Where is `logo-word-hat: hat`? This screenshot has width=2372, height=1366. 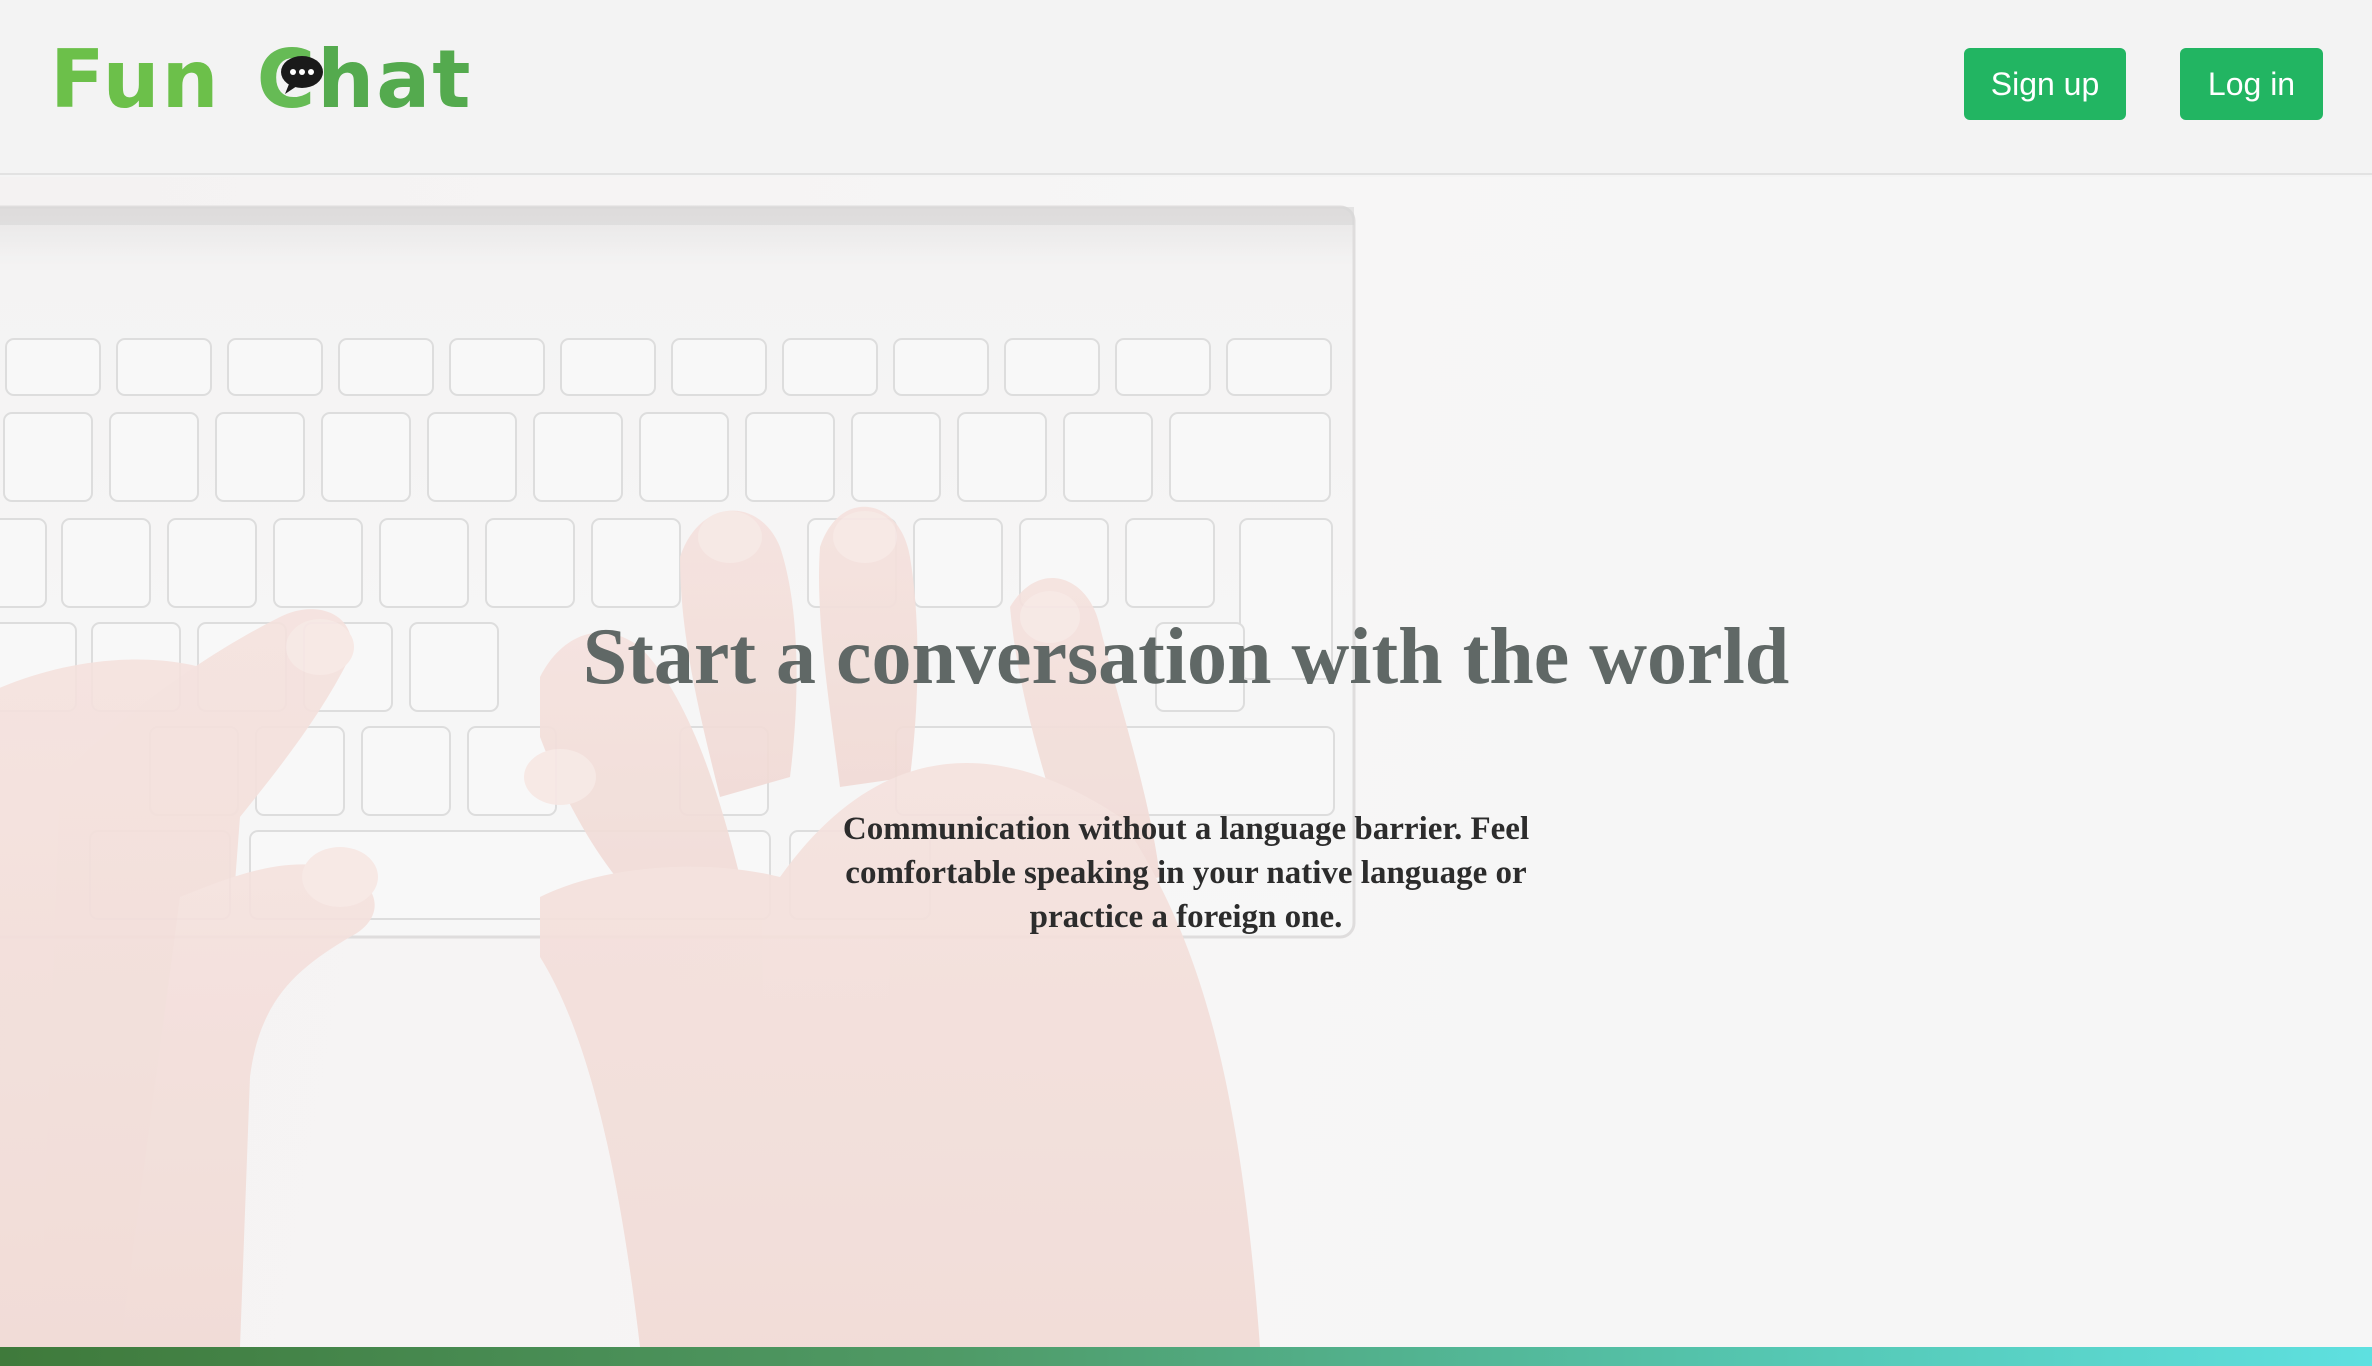 logo-word-hat: hat is located at coordinates (395, 79).